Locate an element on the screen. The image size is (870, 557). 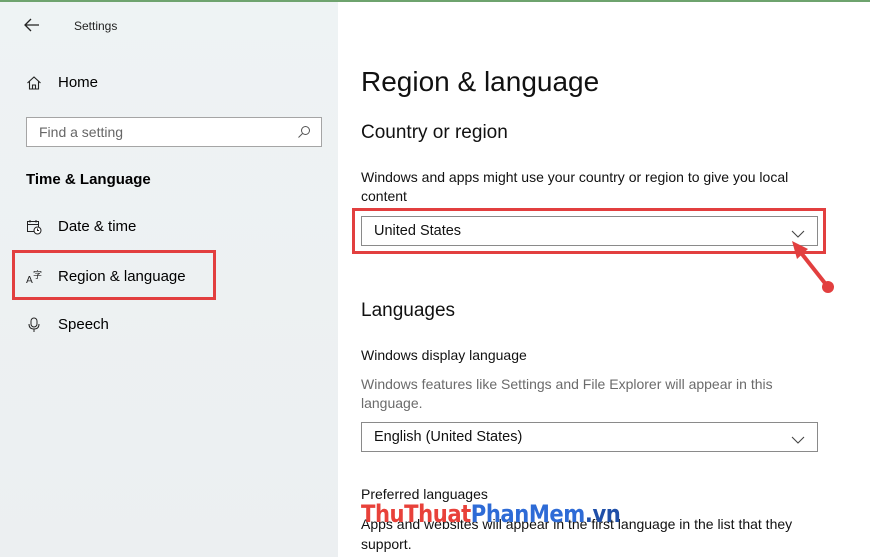
home-icon is located at coordinates (34, 83).